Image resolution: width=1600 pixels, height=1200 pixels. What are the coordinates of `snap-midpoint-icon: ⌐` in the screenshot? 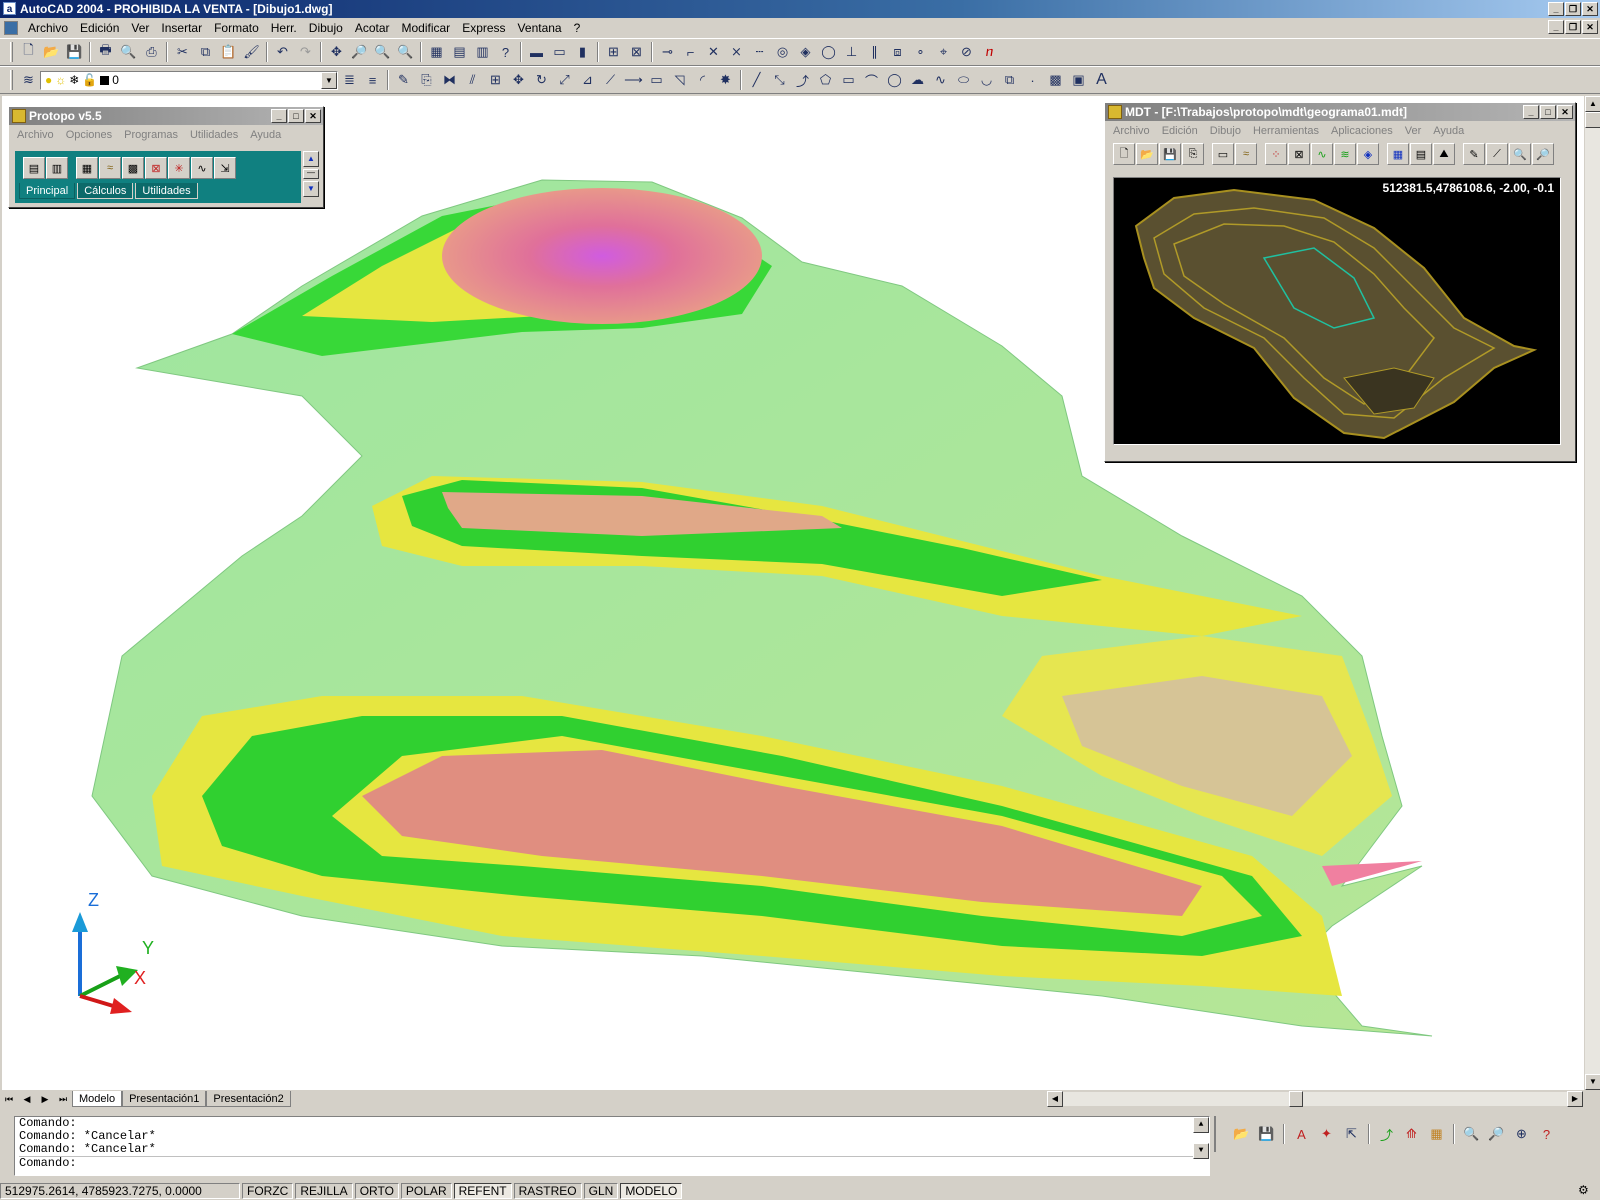 It's located at (690, 52).